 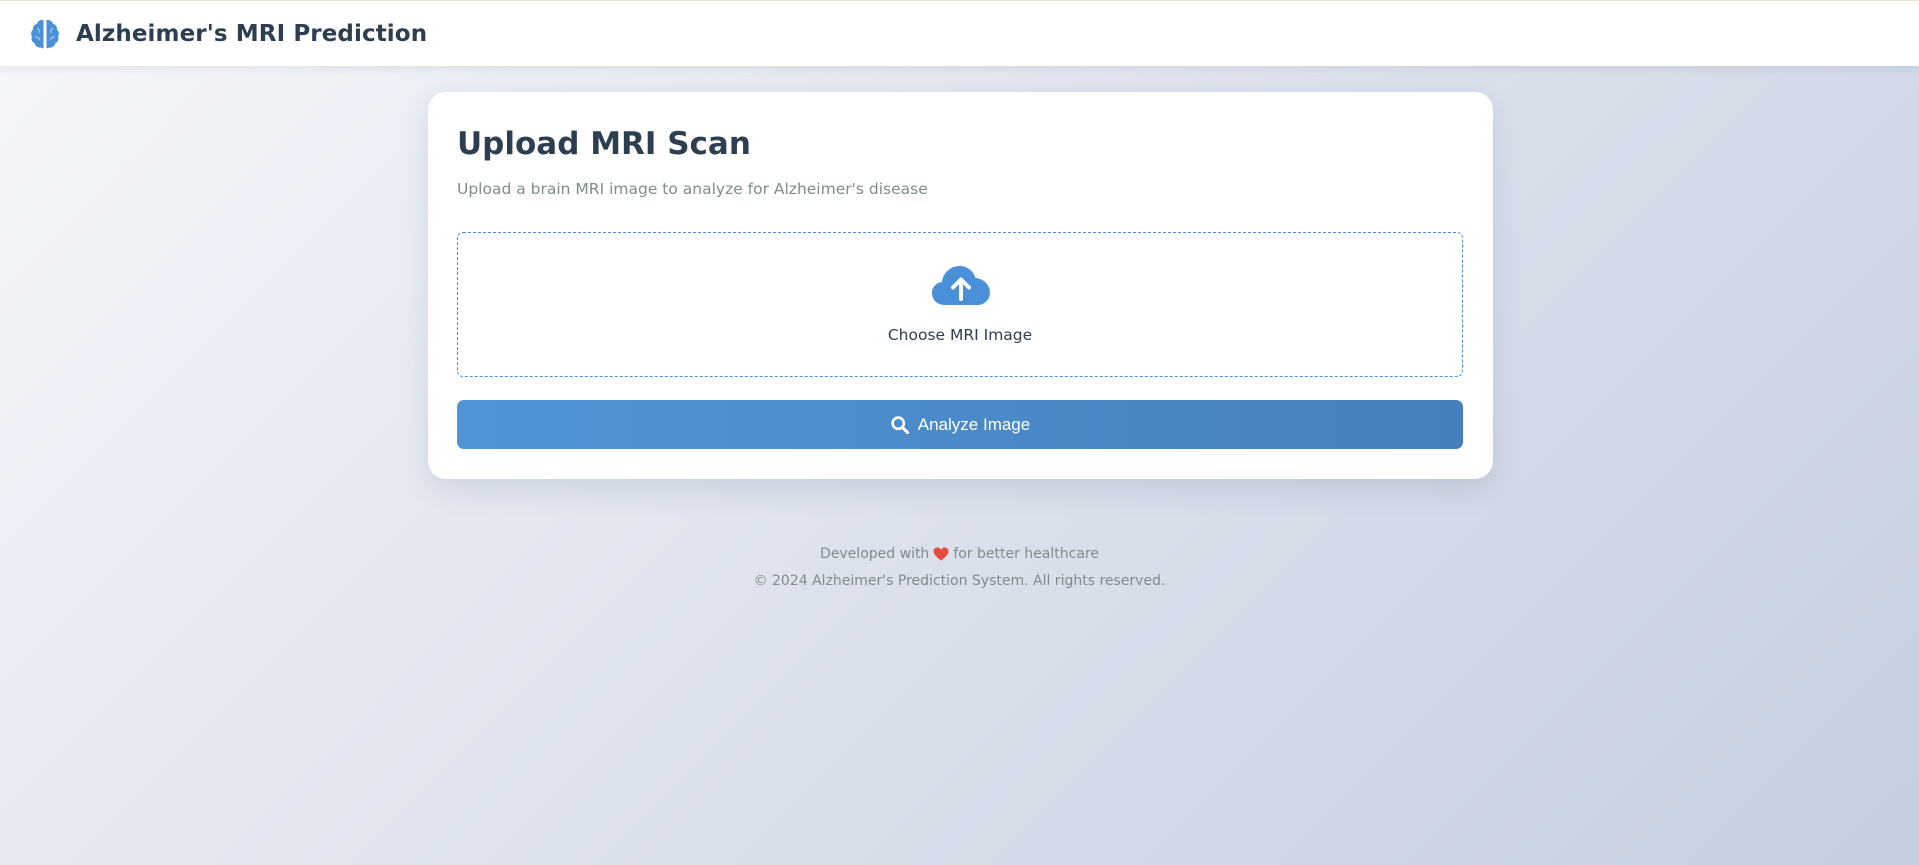 I want to click on footer-credit: Developed with for better healthcare, so click(x=959, y=554).